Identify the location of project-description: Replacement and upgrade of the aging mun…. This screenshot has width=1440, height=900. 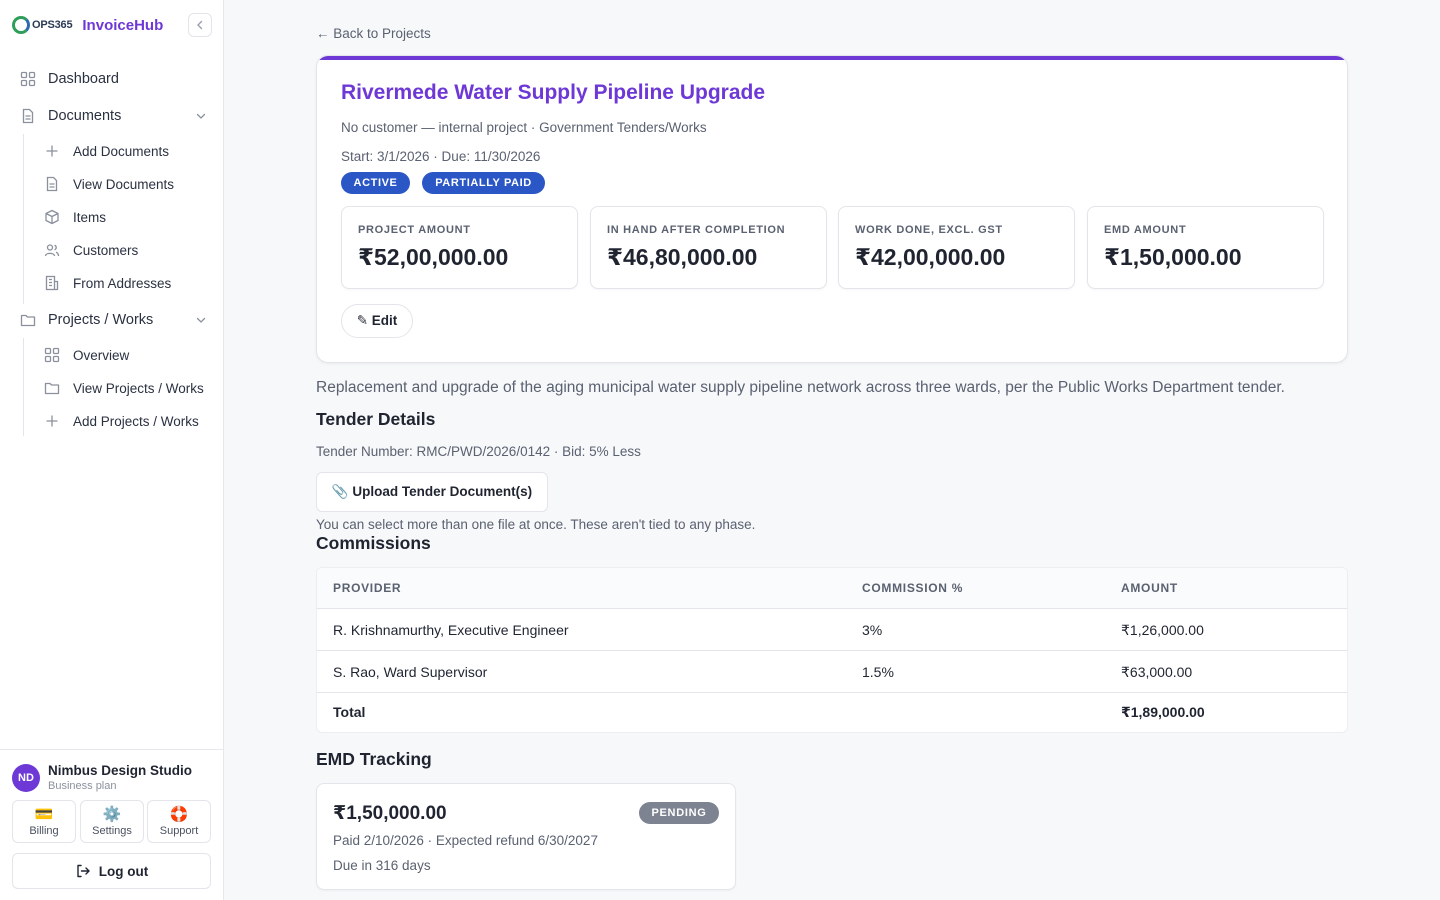
(800, 387).